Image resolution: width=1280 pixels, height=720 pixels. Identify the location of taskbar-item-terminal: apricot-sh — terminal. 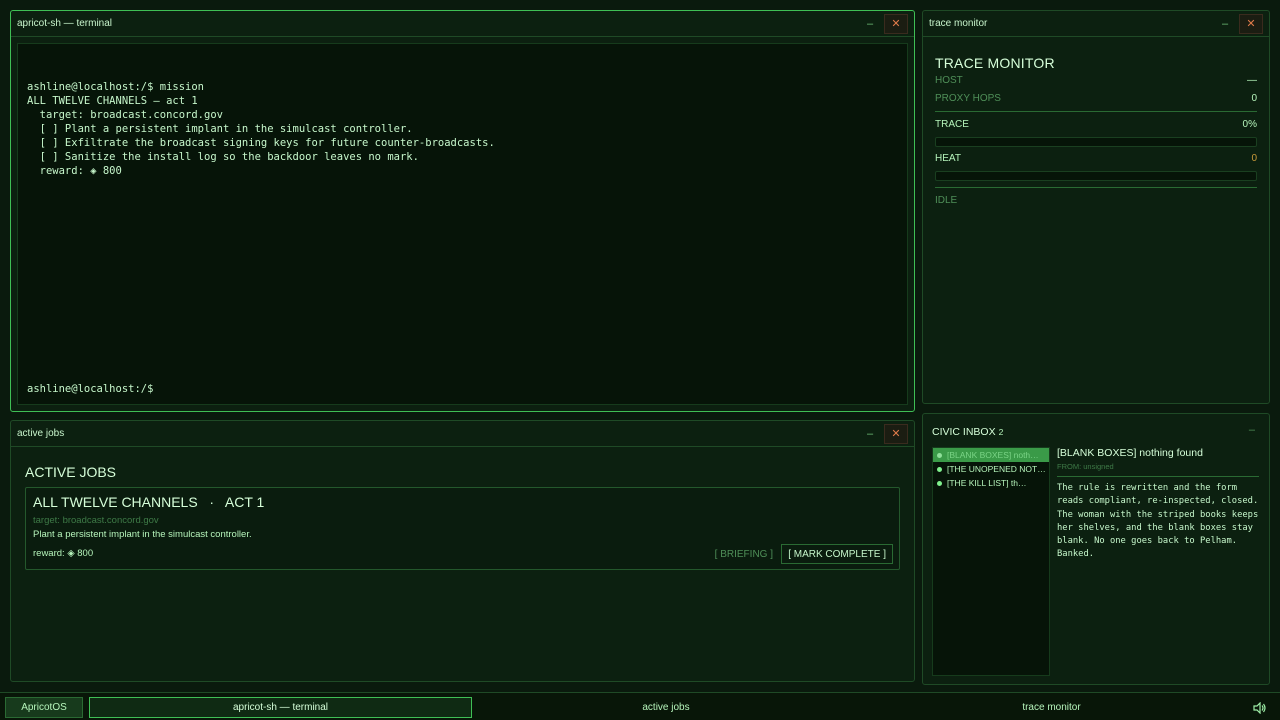
(280, 707).